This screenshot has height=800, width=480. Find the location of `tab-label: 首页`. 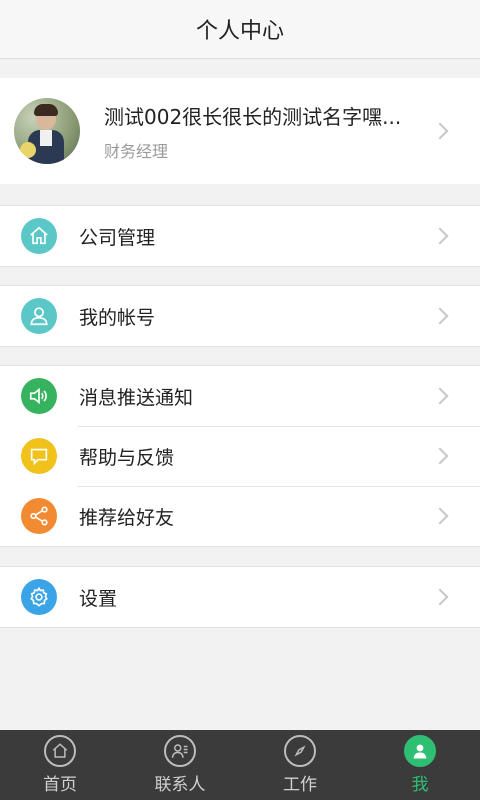

tab-label: 首页 is located at coordinates (60, 785).